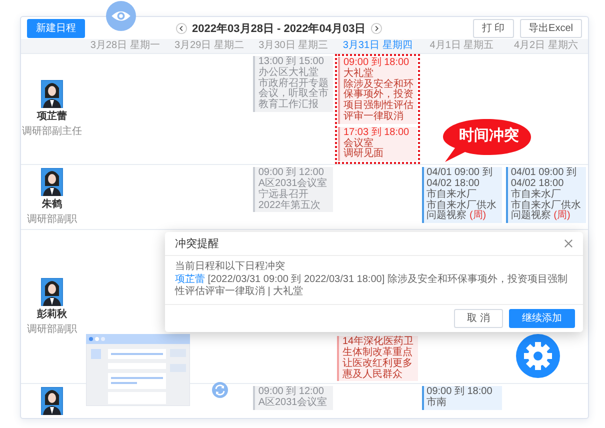 The height and width of the screenshot is (428, 605). Describe the element at coordinates (377, 144) in the screenshot. I see `event-card: 17:03 到 18:00 会议室 调研见面` at that location.